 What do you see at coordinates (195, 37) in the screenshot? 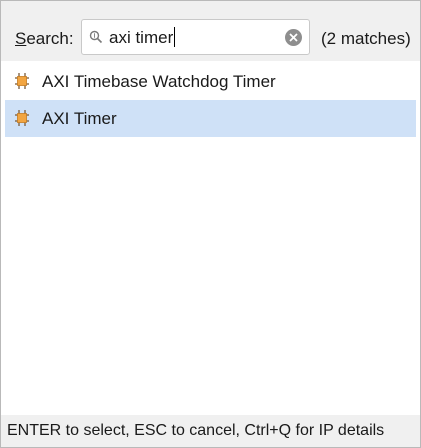
I see `search-field: axi timer` at bounding box center [195, 37].